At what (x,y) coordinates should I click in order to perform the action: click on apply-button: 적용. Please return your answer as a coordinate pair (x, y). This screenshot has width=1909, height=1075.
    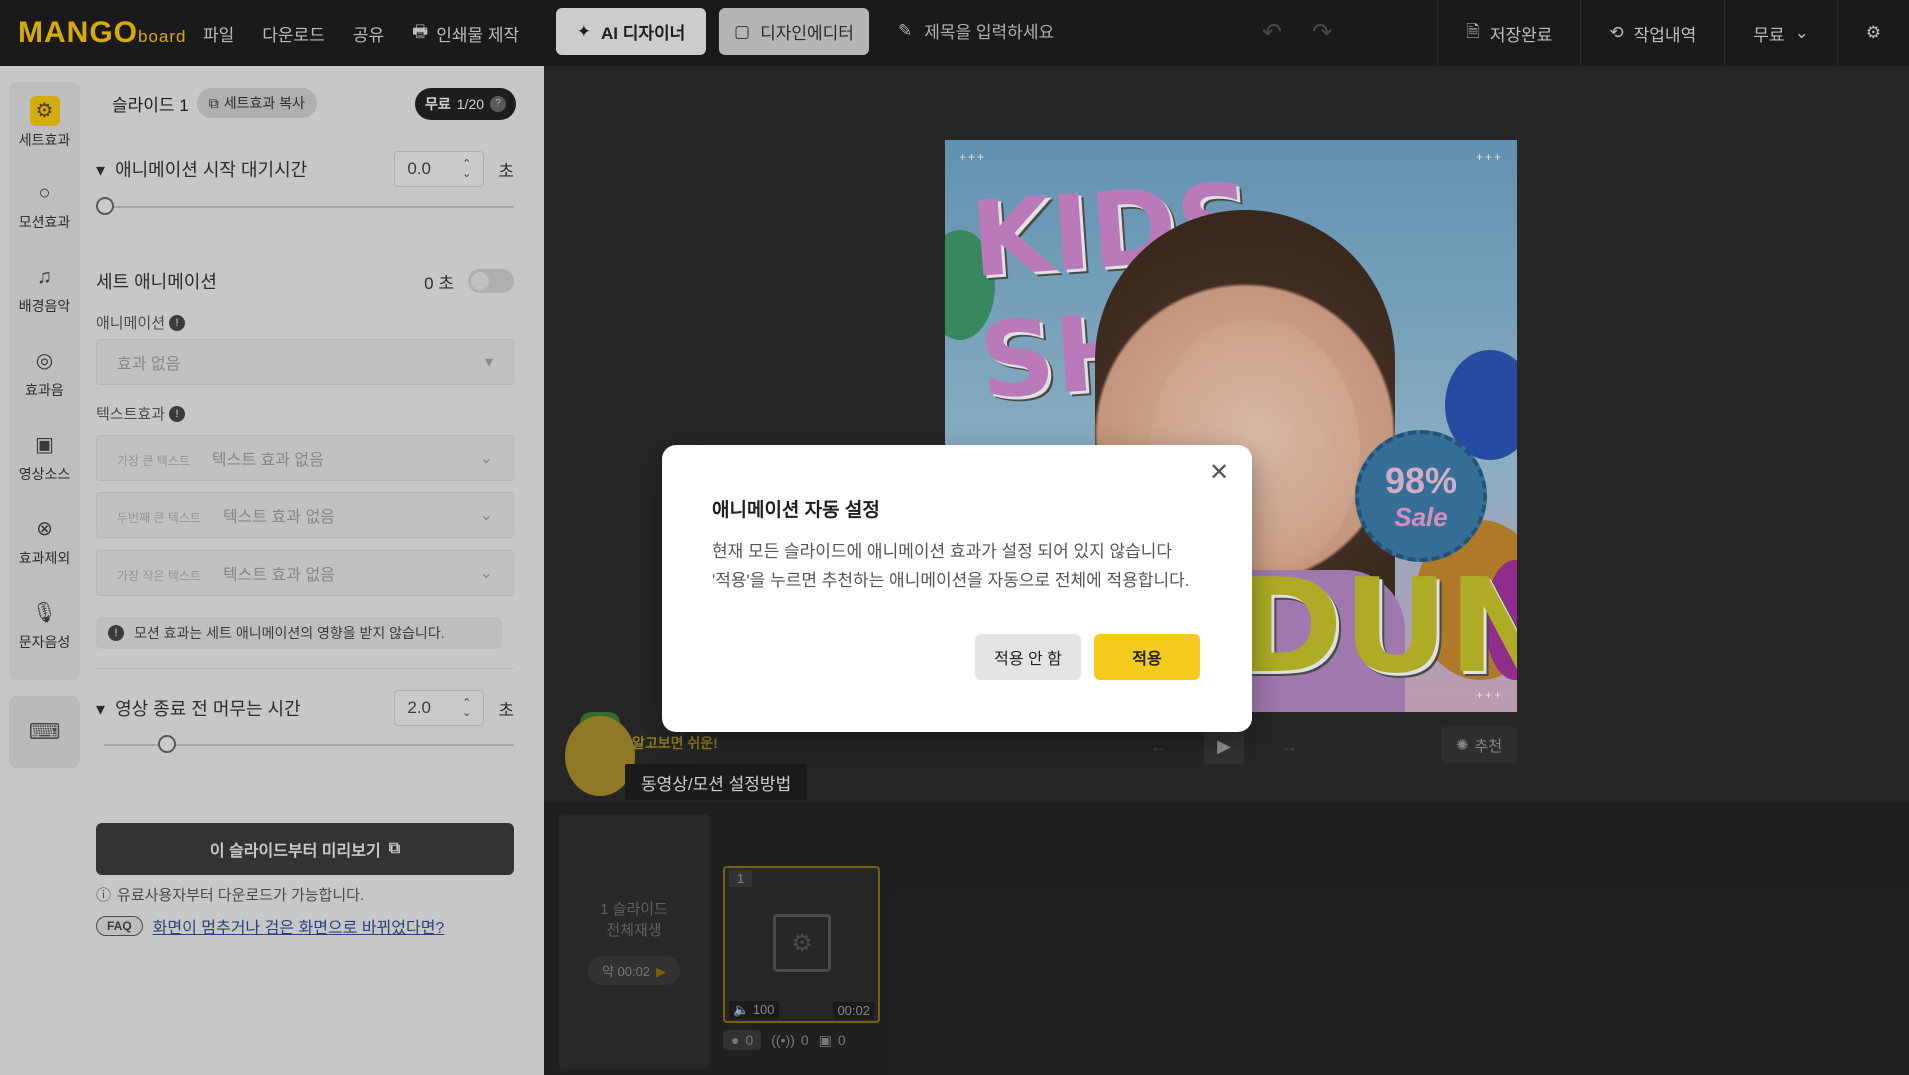
    Looking at the image, I should click on (1147, 657).